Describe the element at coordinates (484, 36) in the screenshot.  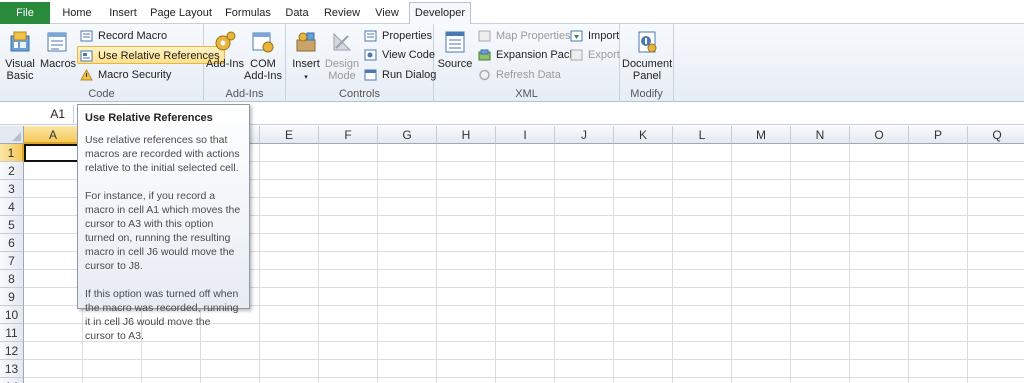
I see `map-properties-icon` at that location.